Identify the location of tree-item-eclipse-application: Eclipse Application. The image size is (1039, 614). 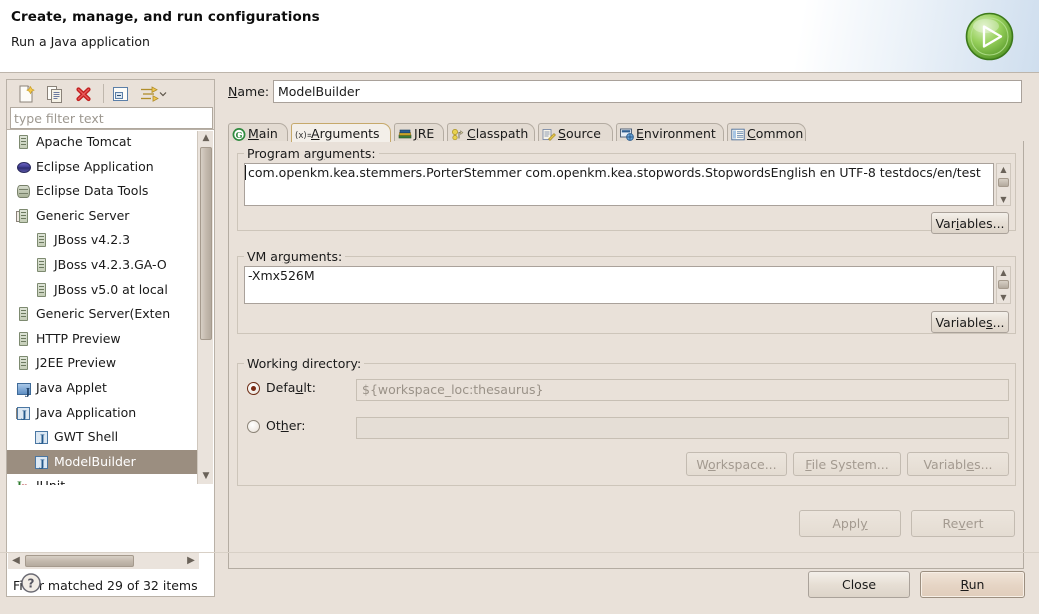
(102, 167).